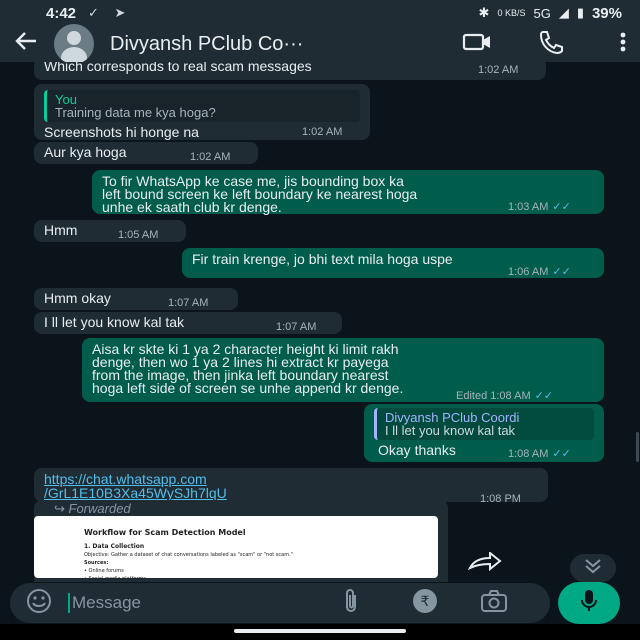  I want to click on message-text: I ll let you know kal tak, so click(114, 322).